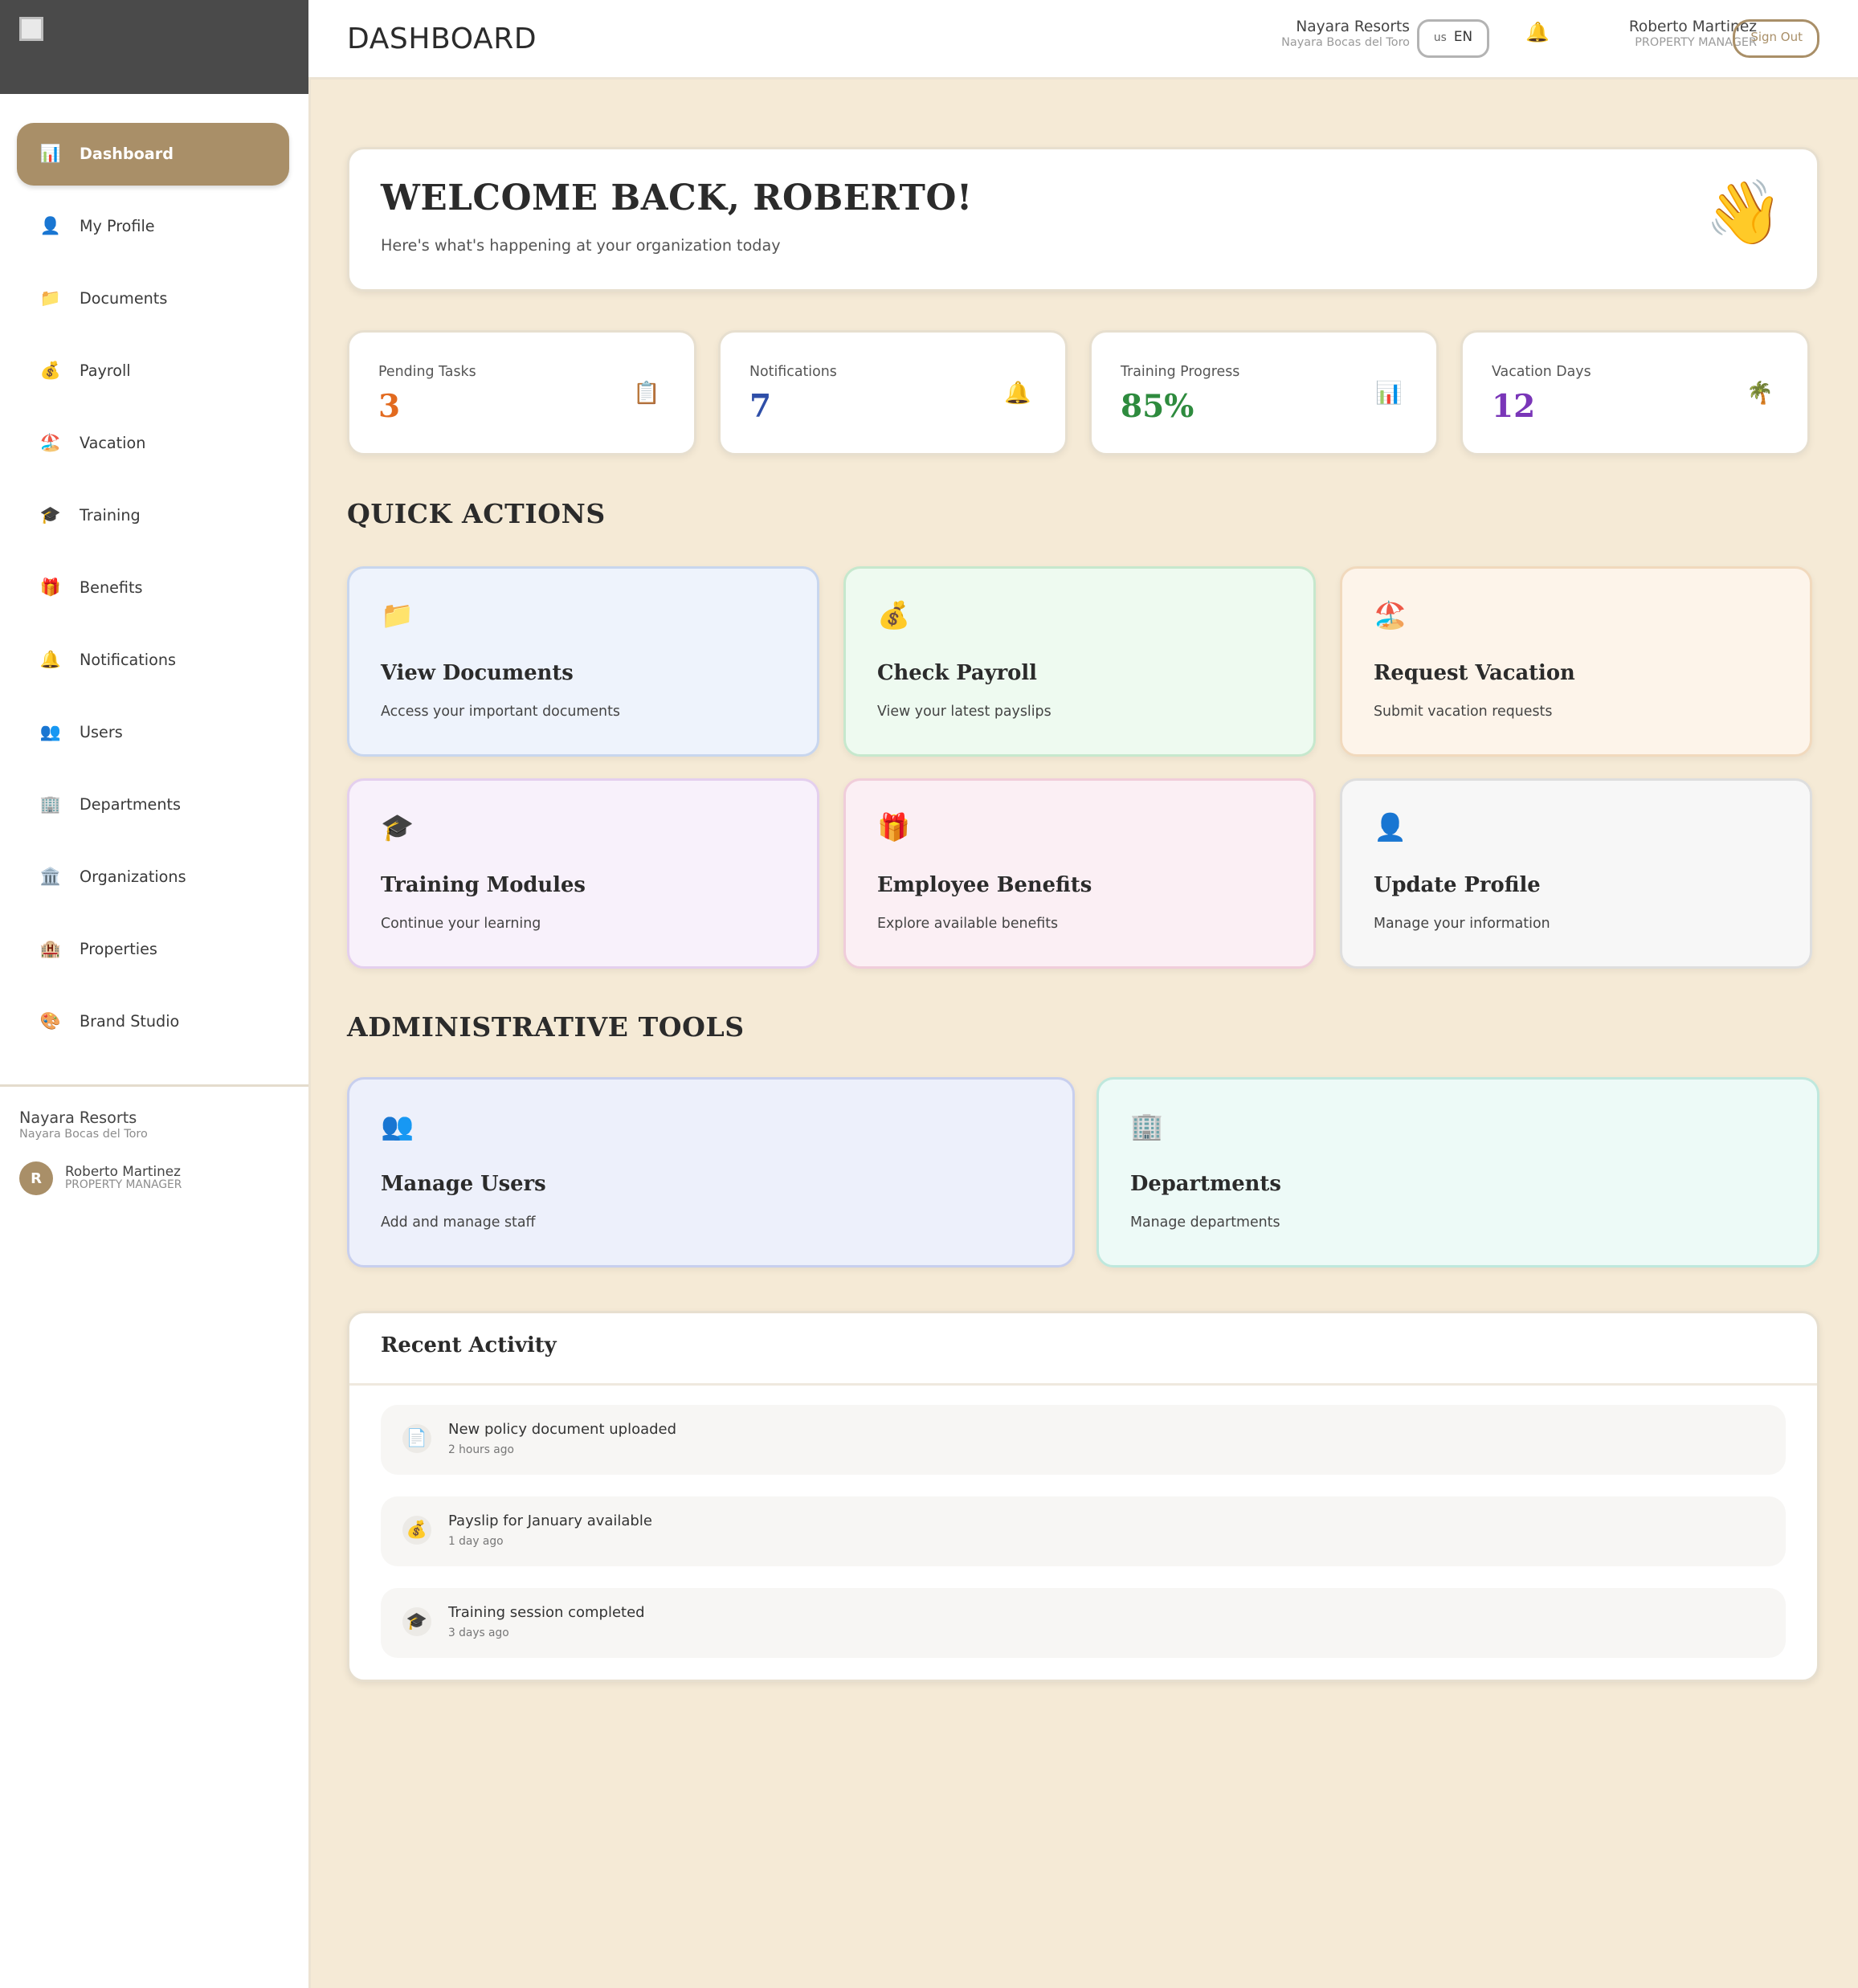  I want to click on divider, so click(1083, 1384).